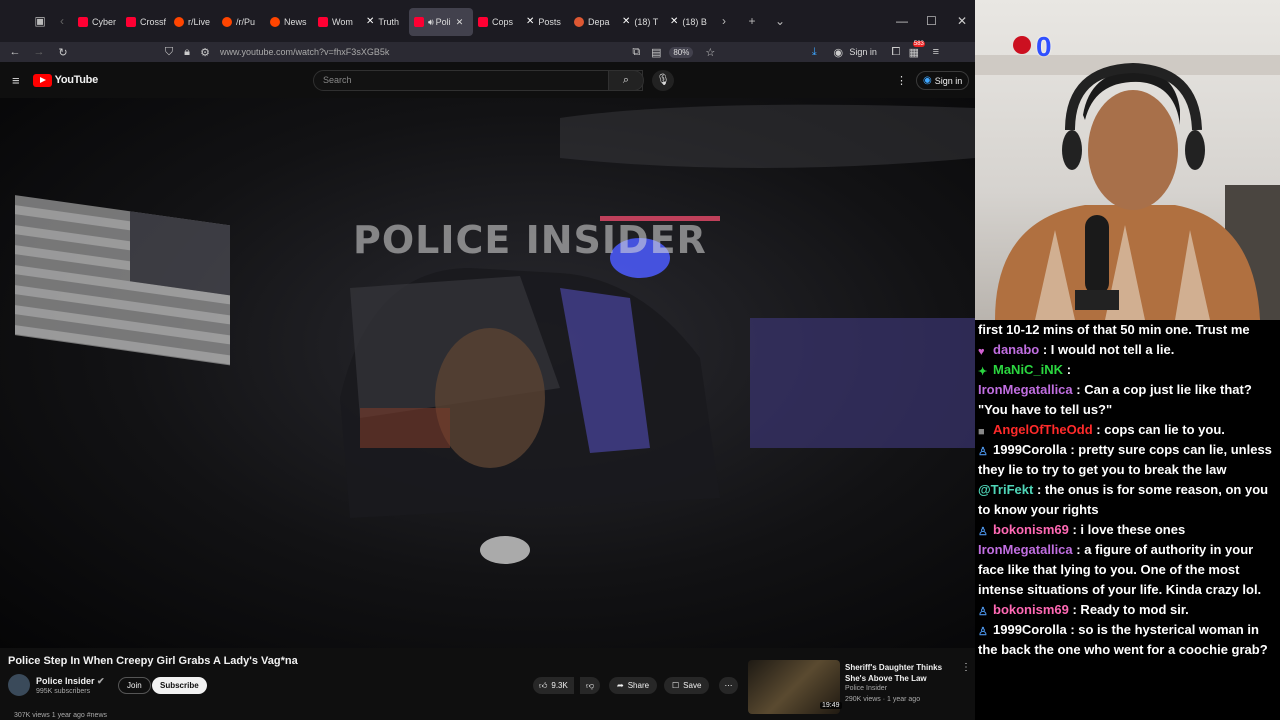  I want to click on forward-icon: →, so click(39, 52).